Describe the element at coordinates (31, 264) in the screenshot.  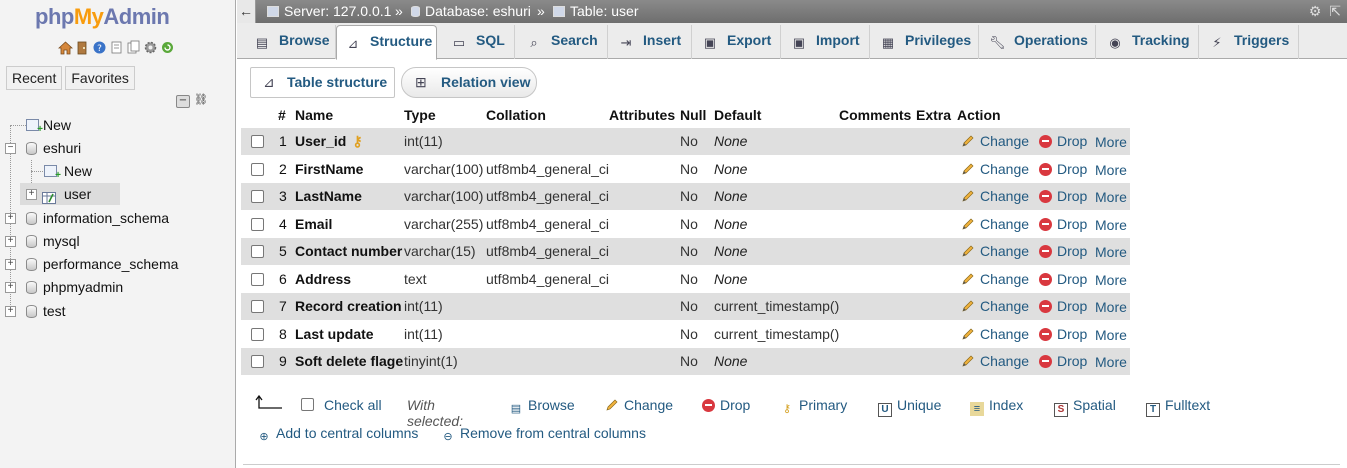
I see `database-icon` at that location.